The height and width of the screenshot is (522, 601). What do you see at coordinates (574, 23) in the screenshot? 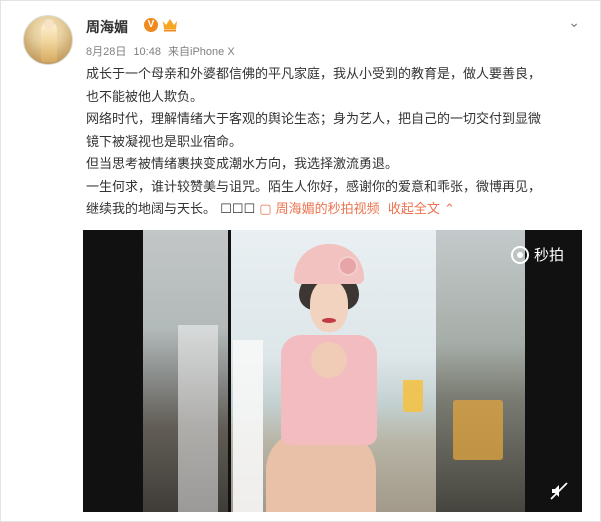
I see `more-options-chevron-icon: ⌄` at bounding box center [574, 23].